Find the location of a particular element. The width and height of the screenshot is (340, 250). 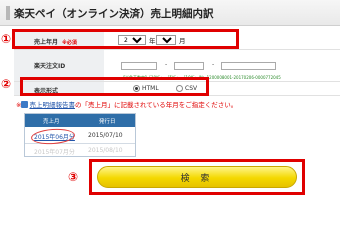

order-id-part3-input is located at coordinates (248, 66).